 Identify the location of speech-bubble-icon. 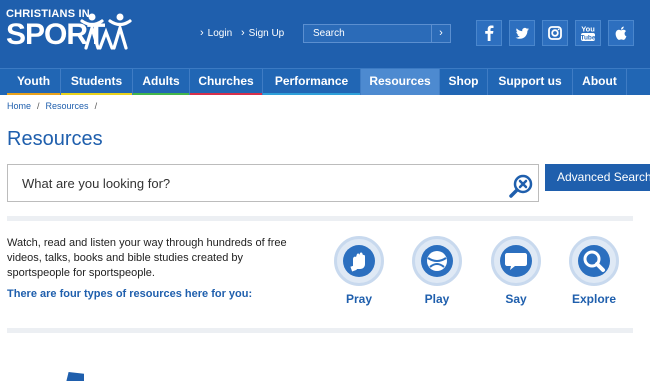
(516, 261).